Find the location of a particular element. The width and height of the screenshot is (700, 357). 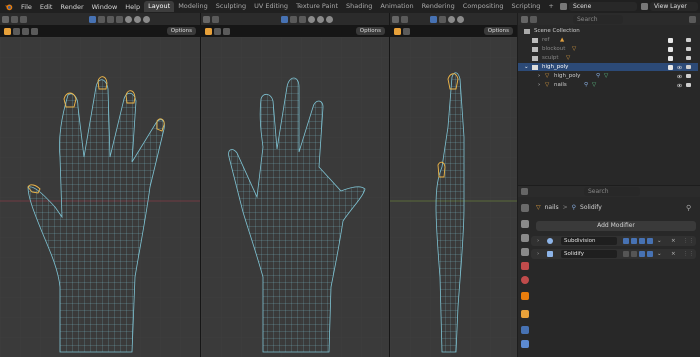

modifier-name-field: Solidify is located at coordinates (589, 254).